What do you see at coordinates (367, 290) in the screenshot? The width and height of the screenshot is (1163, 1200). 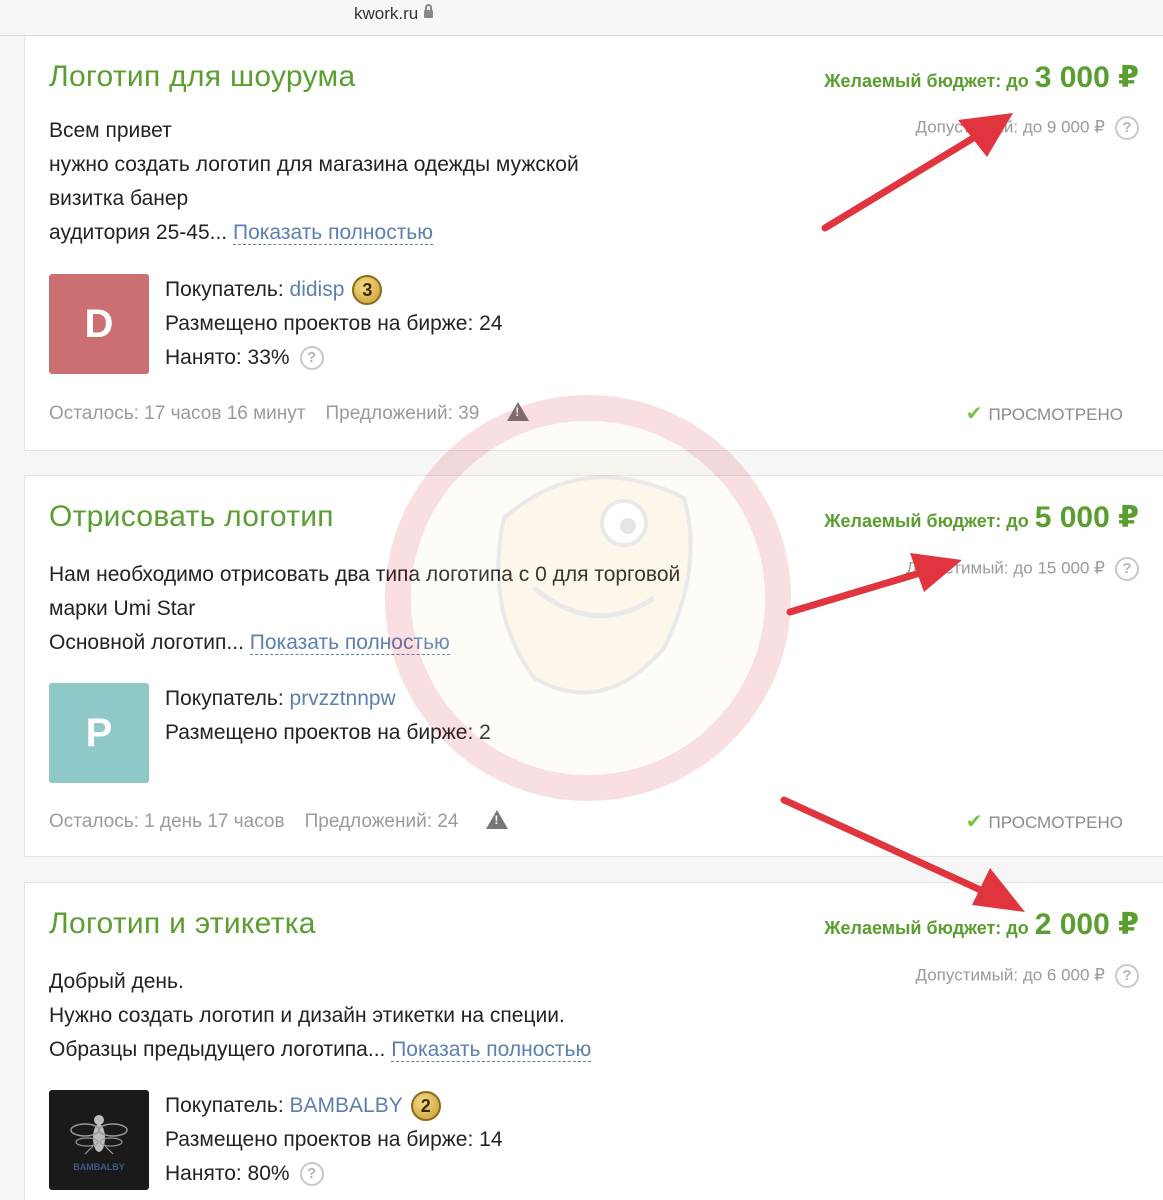 I see `level-badge: 3` at bounding box center [367, 290].